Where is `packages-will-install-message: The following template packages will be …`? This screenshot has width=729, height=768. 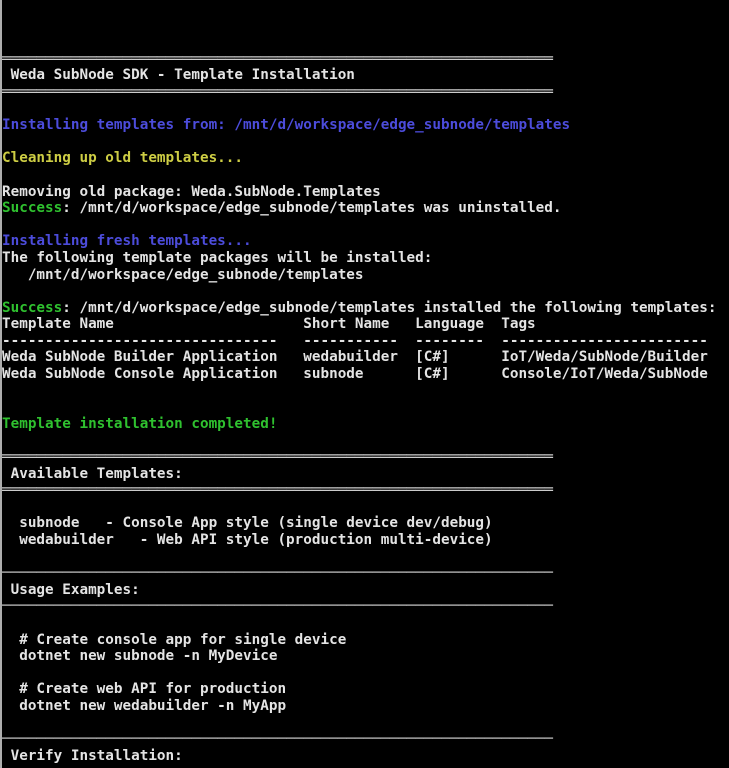 packages-will-install-message: The following template packages will be … is located at coordinates (364, 258).